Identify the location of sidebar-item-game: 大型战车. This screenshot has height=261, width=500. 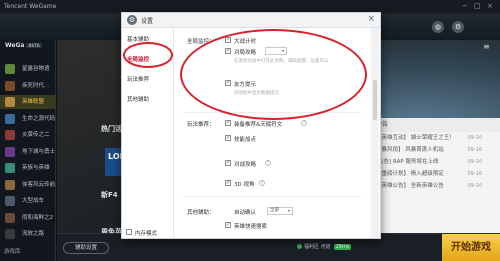
(28, 201).